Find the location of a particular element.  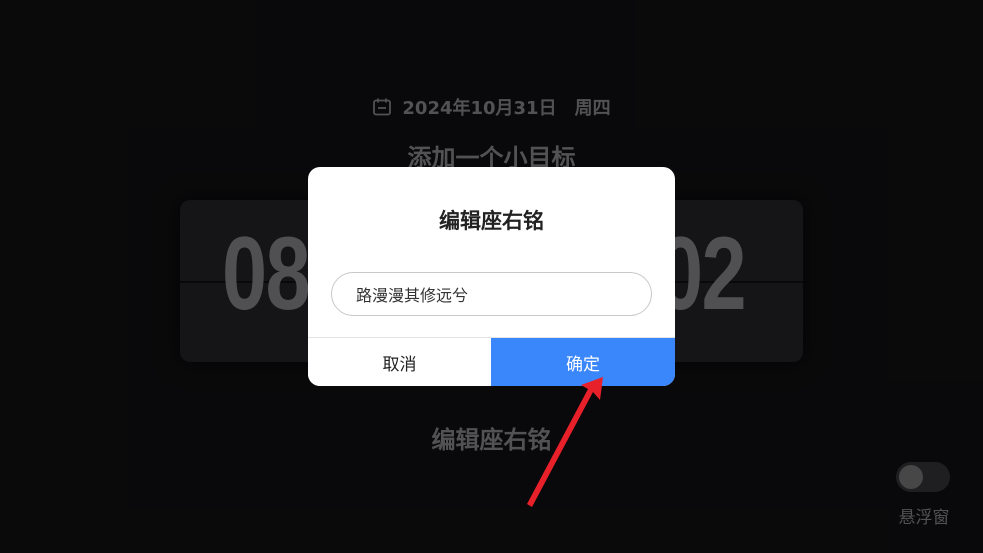

dialog-buttons: 取消 确定 is located at coordinates (491, 361).